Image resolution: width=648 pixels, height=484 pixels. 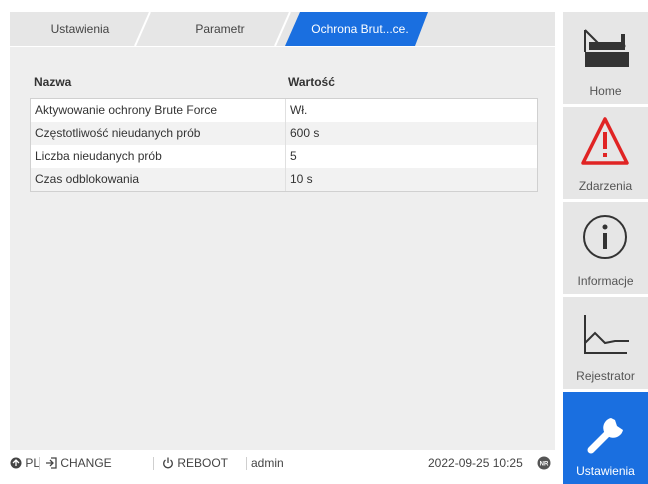 What do you see at coordinates (606, 334) in the screenshot?
I see `graph-icon` at bounding box center [606, 334].